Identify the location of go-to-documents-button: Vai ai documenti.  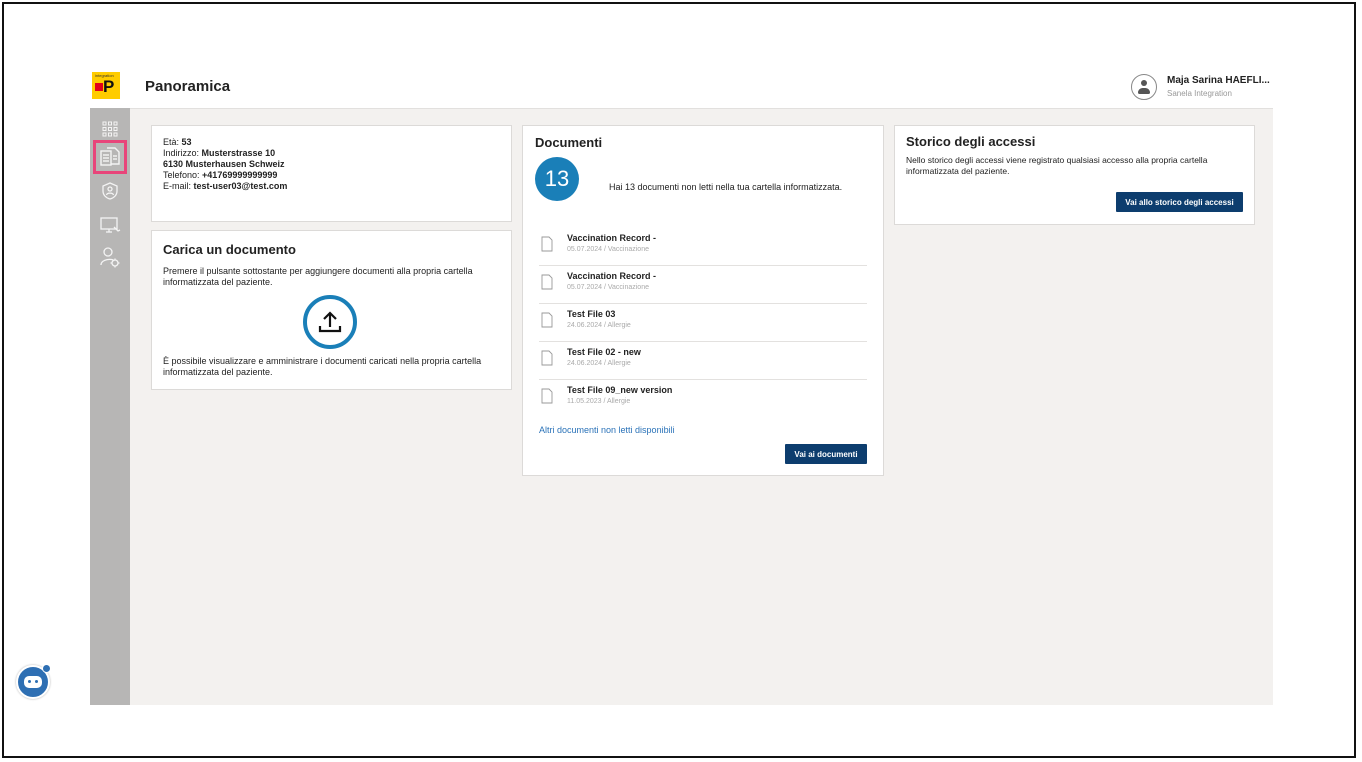
(826, 454).